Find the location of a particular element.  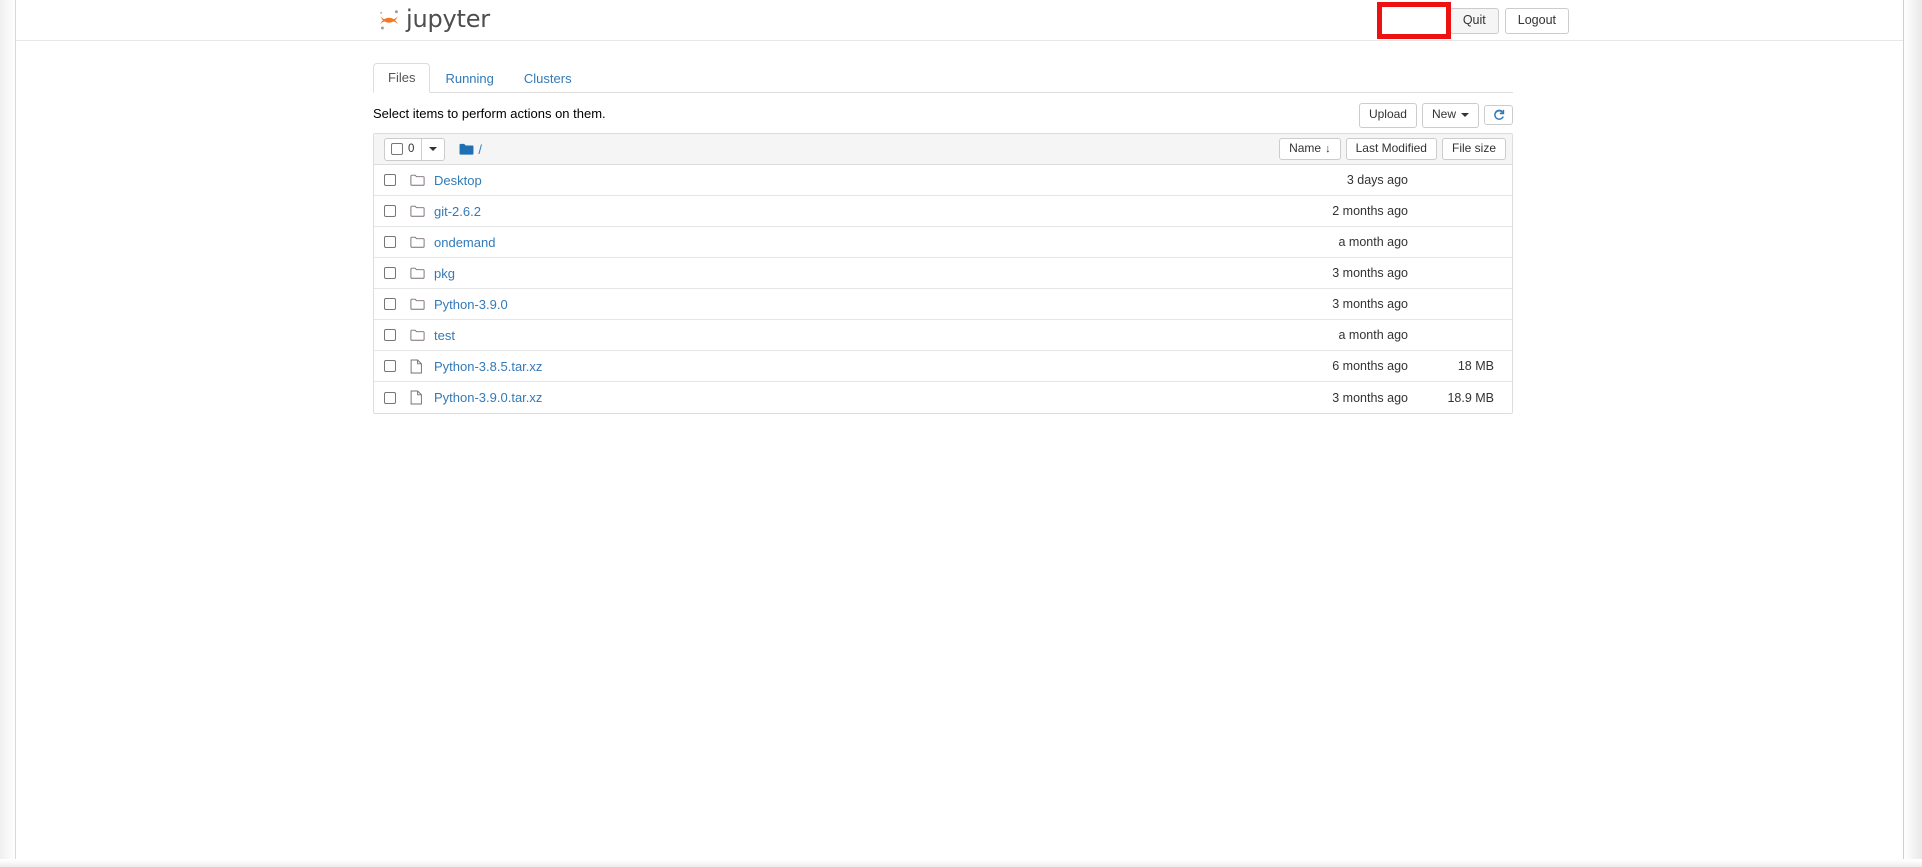

select-all-control: 0 is located at coordinates (404, 149).